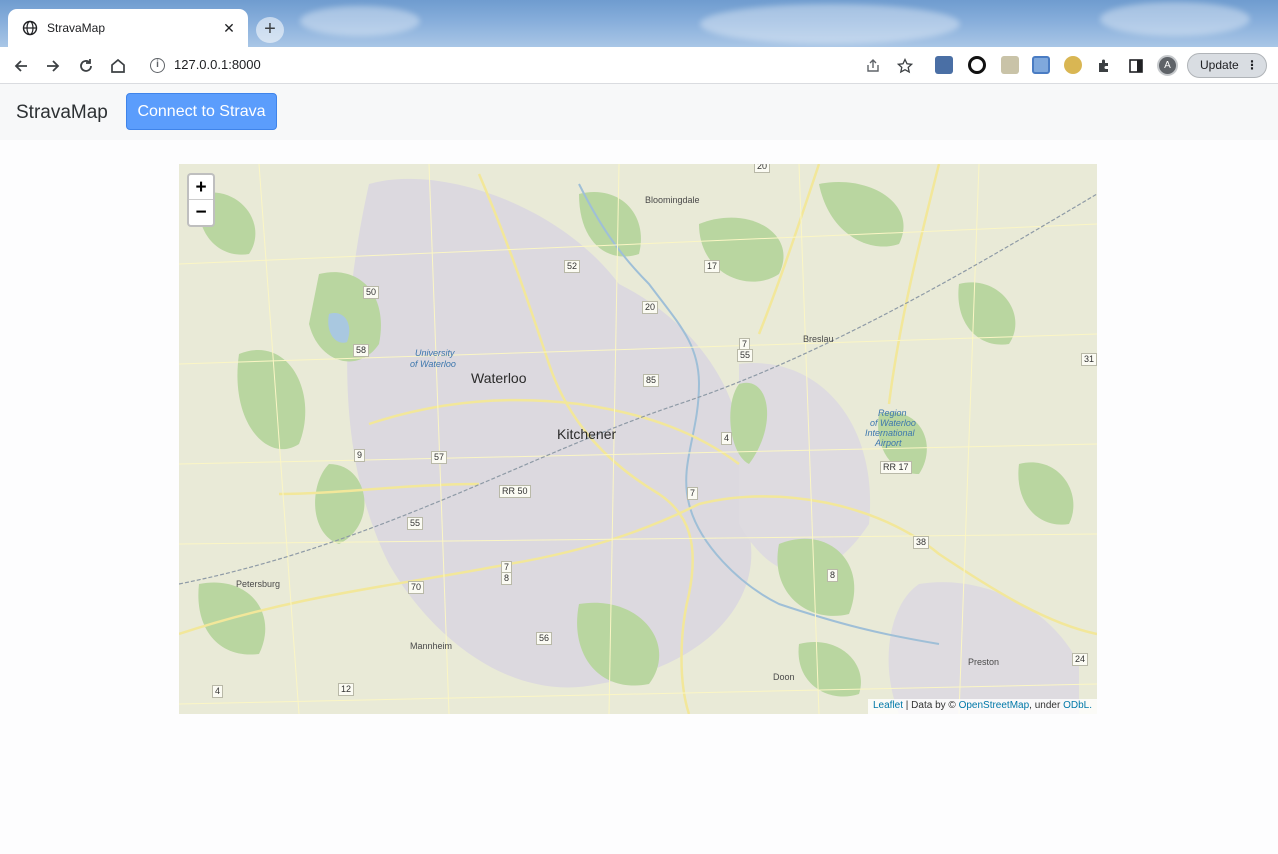 This screenshot has width=1278, height=854. What do you see at coordinates (994, 705) in the screenshot?
I see `osm-link: OpenStreetMap` at bounding box center [994, 705].